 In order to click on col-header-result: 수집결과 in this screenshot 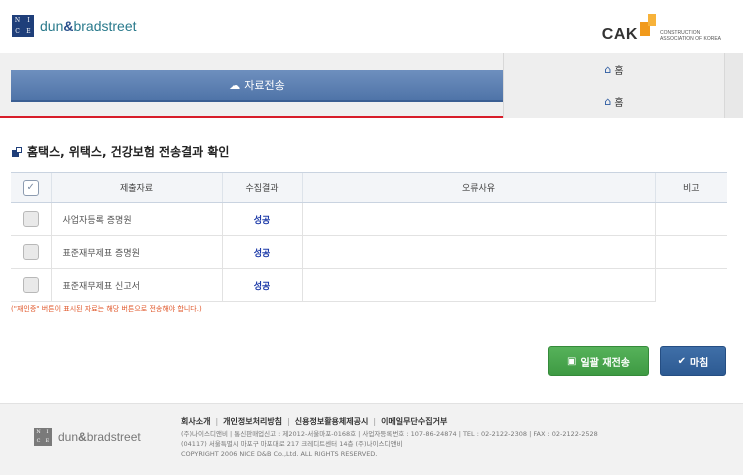, I will do `click(261, 187)`.